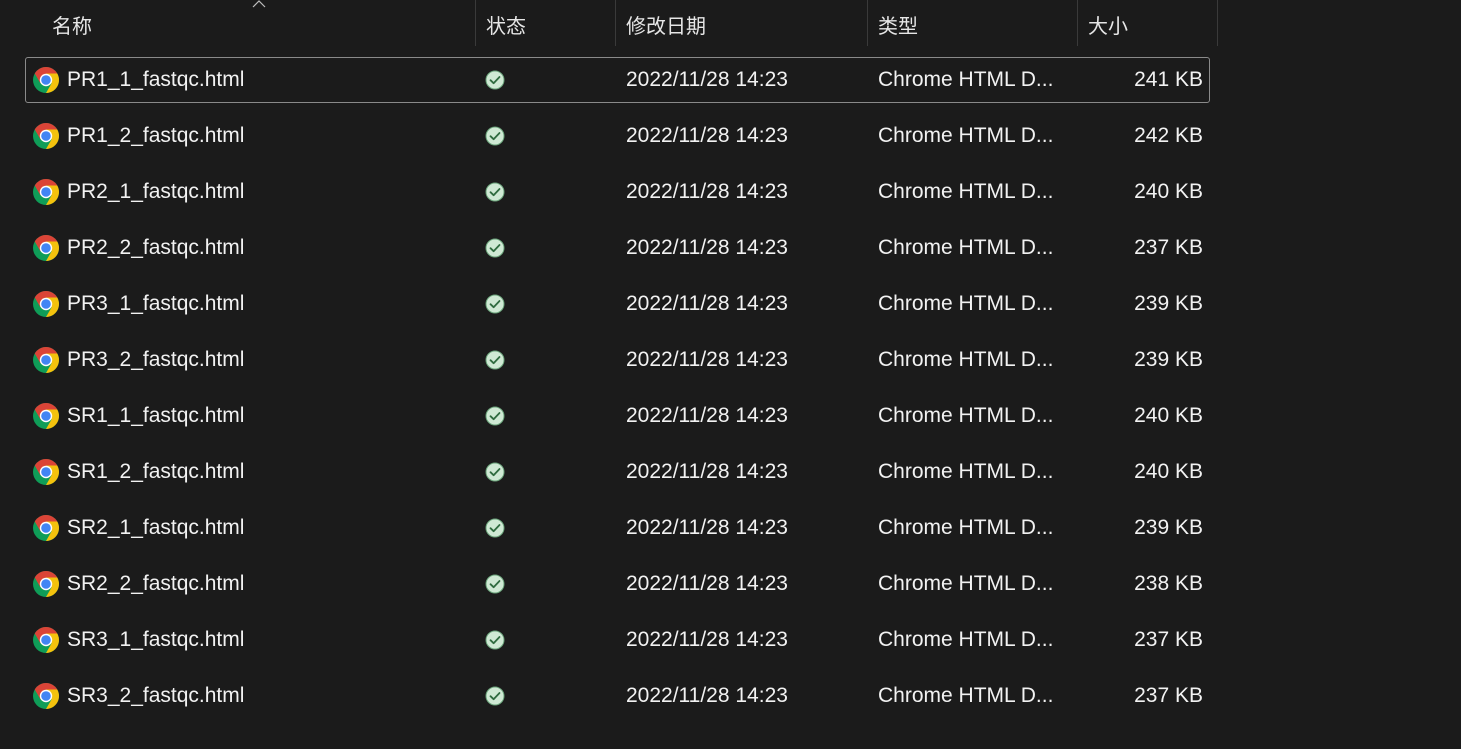 The width and height of the screenshot is (1461, 749). What do you see at coordinates (72, 26) in the screenshot?
I see `column-header-name-label: 名称` at bounding box center [72, 26].